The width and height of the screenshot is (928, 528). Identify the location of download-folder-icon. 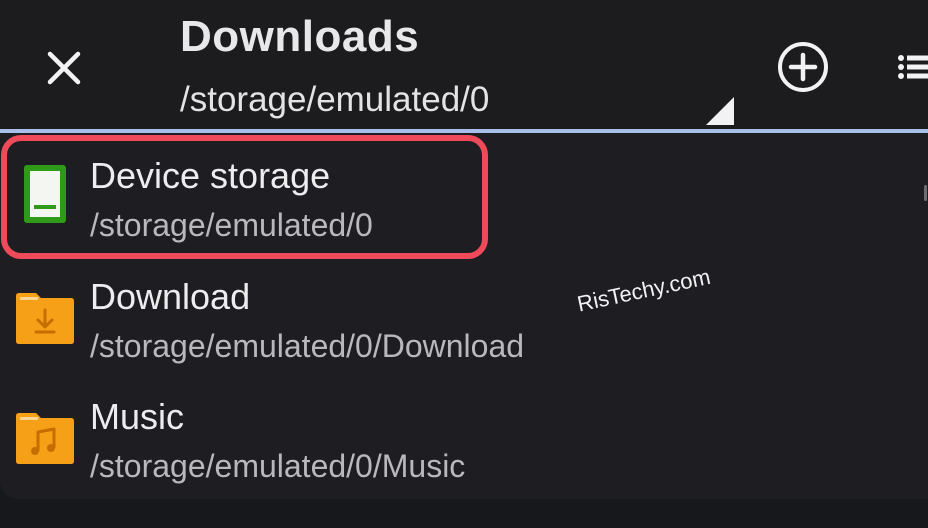
(45, 318).